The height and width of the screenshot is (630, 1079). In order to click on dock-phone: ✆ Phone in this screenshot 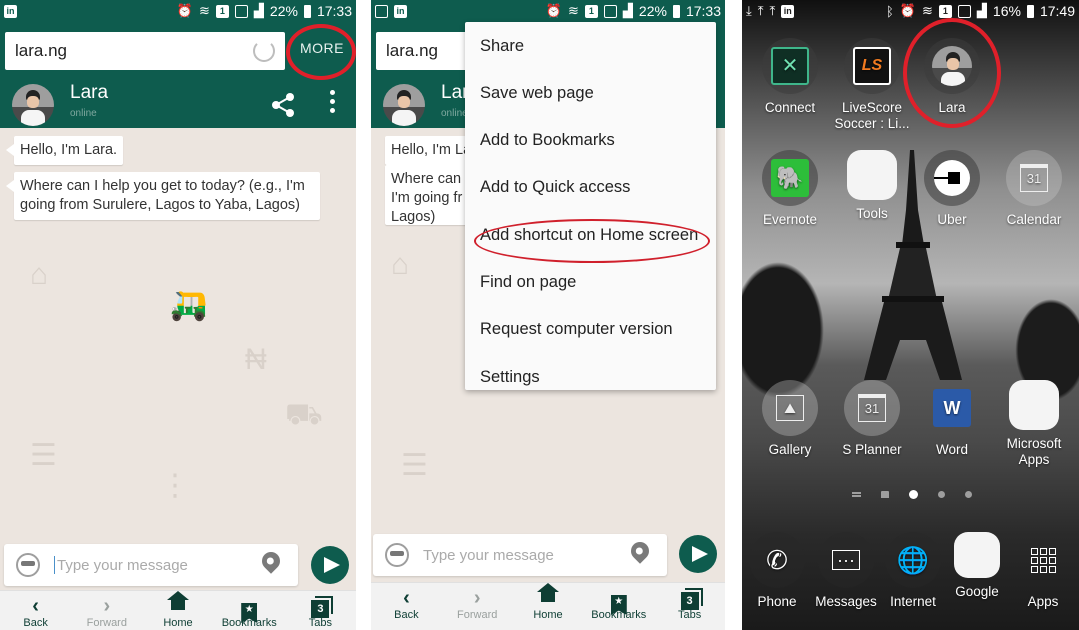, I will do `click(777, 571)`.